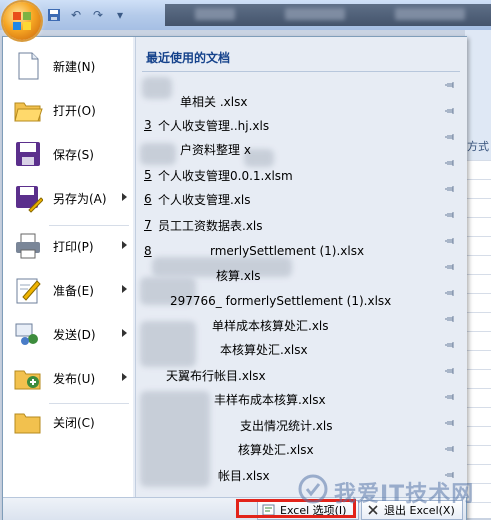 Image resolution: width=491 pixels, height=520 pixels. Describe the element at coordinates (74, 66) in the screenshot. I see `menu-item-label: 新建(N)` at that location.